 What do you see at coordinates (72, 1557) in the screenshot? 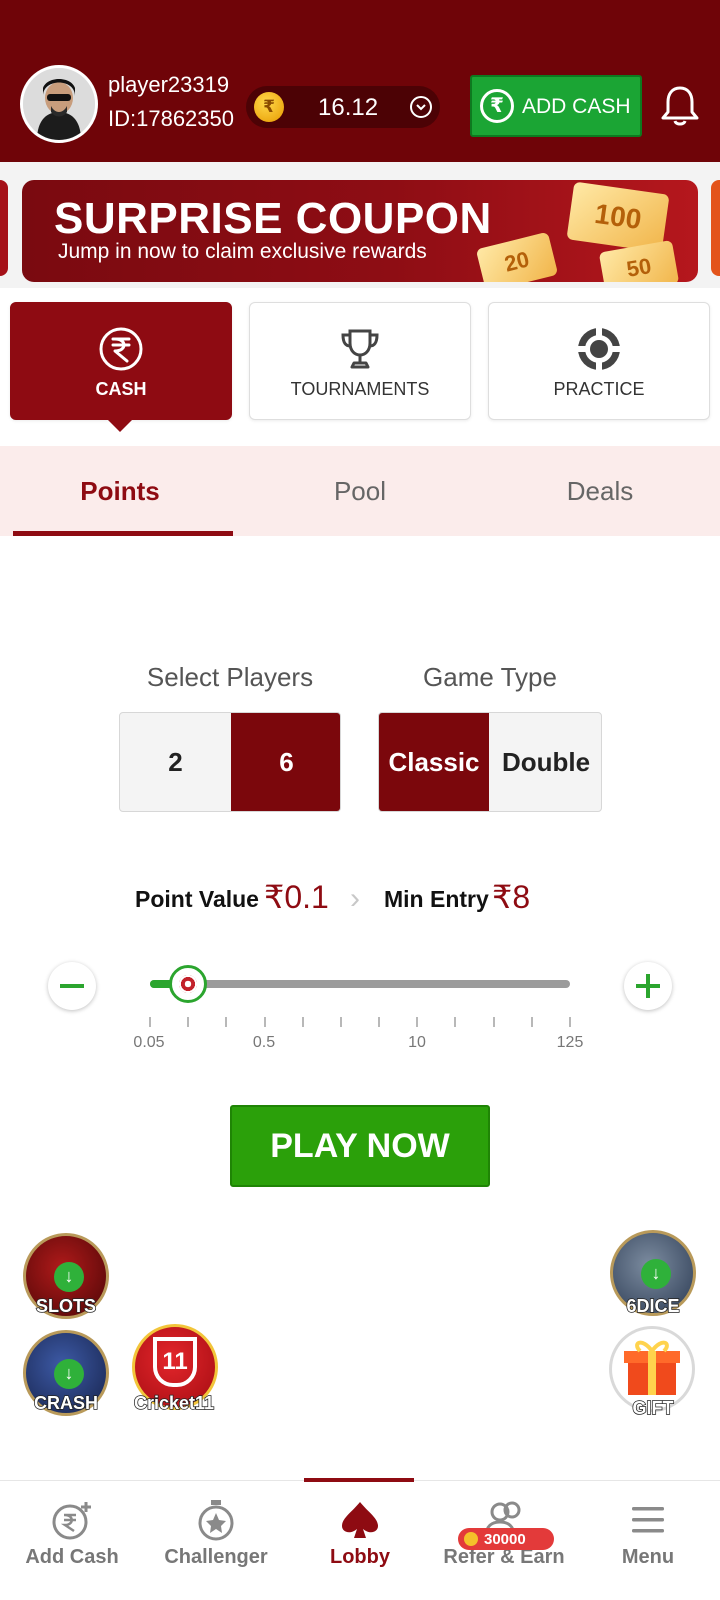
I see `nav-add-cash-label: Add Cash` at bounding box center [72, 1557].